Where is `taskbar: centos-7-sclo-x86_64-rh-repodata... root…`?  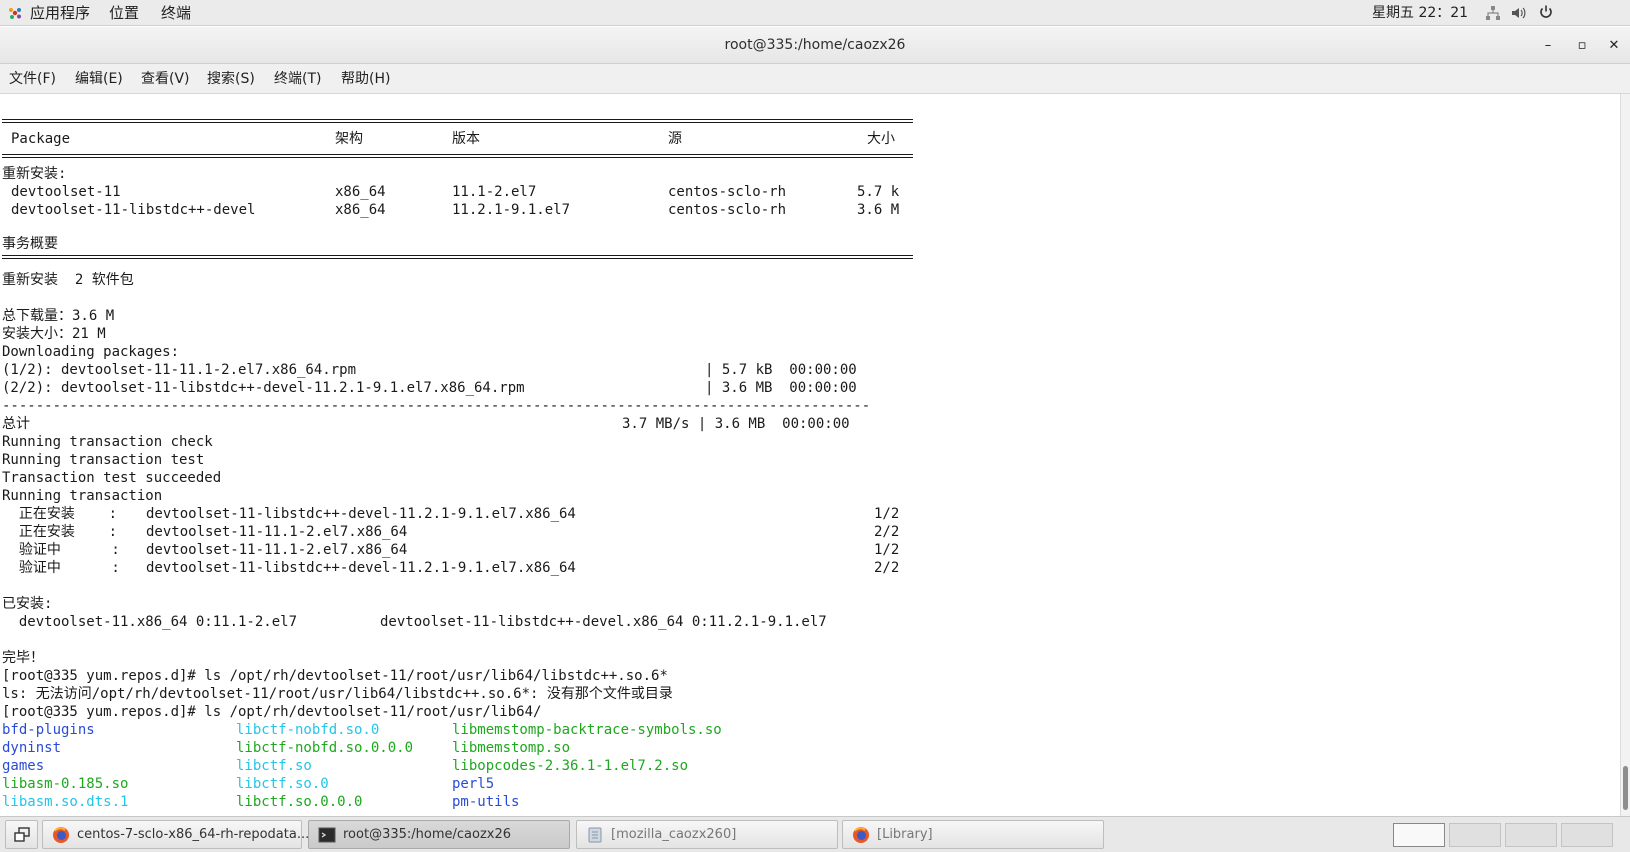
taskbar: centos-7-sclo-x86_64-rh-repodata... root… is located at coordinates (815, 834).